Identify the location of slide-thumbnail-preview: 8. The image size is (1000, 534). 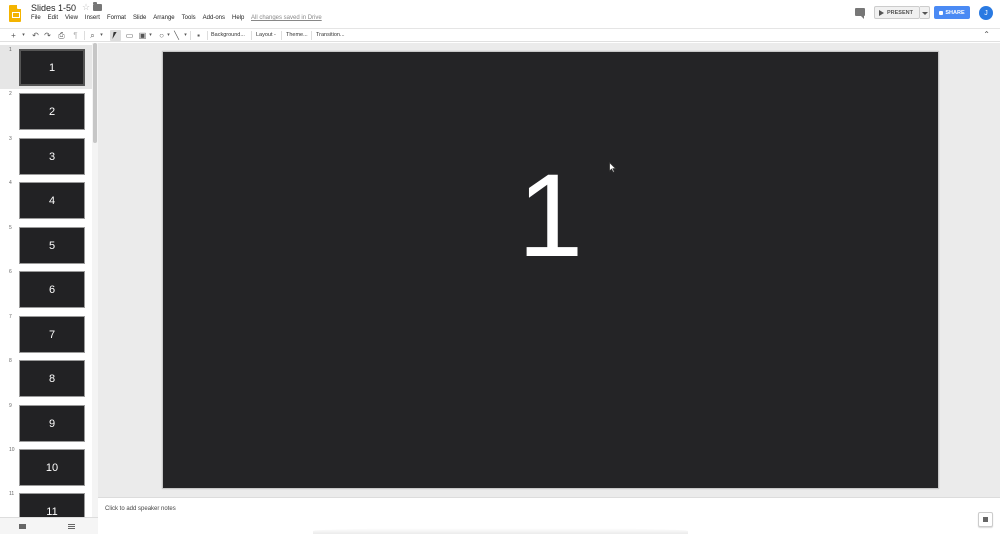
(52, 378).